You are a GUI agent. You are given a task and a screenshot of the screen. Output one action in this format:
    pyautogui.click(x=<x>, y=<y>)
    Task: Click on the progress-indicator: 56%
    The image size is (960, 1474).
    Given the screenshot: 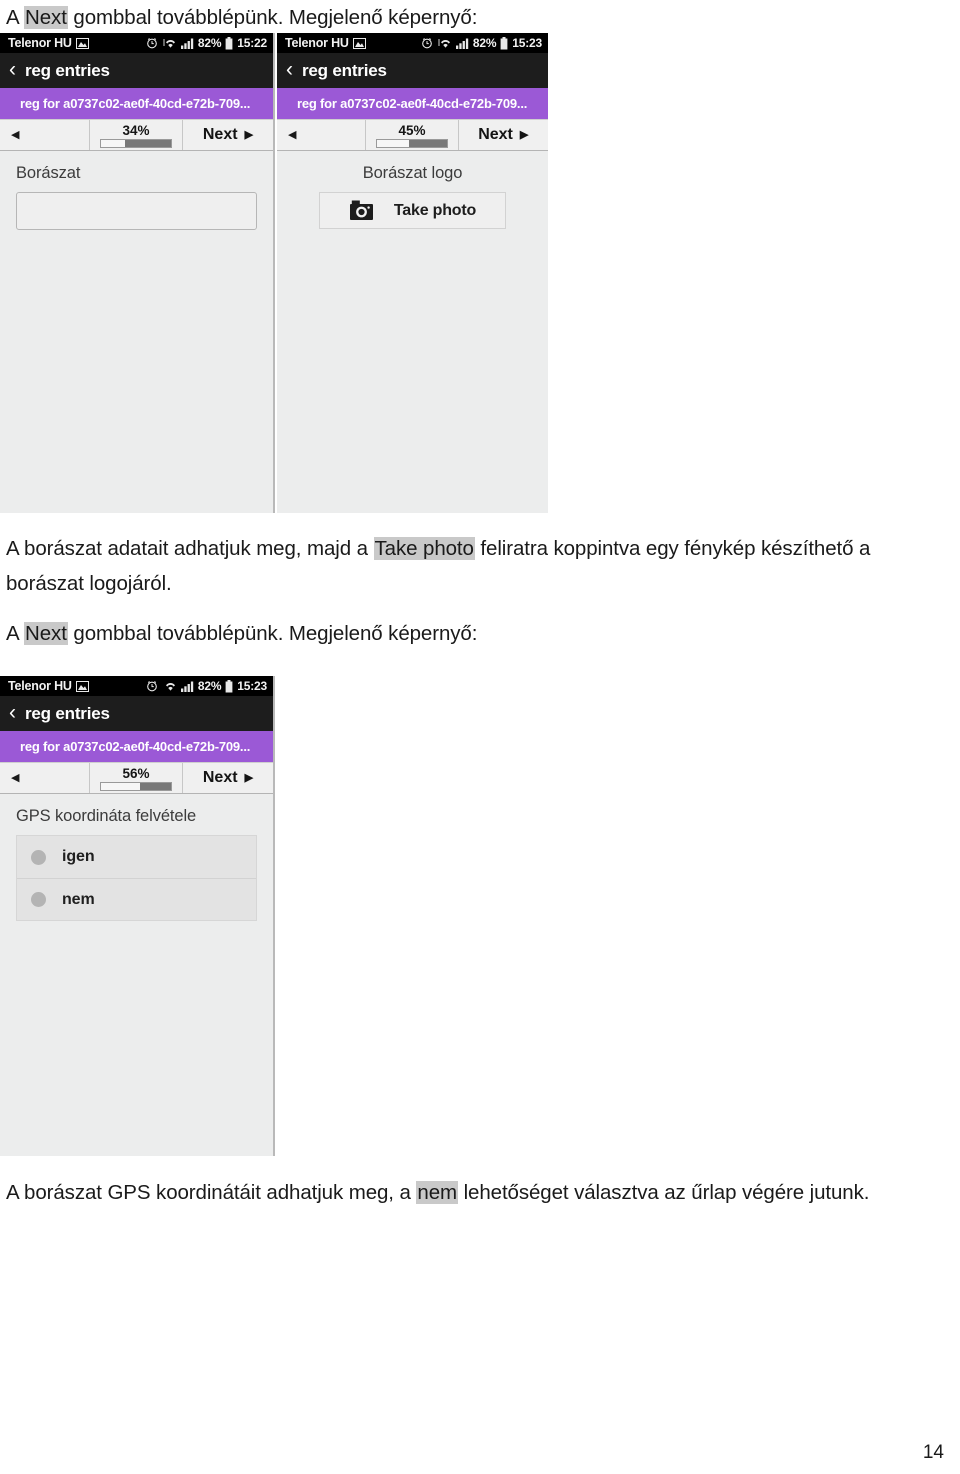 What is the action you would take?
    pyautogui.click(x=136, y=778)
    